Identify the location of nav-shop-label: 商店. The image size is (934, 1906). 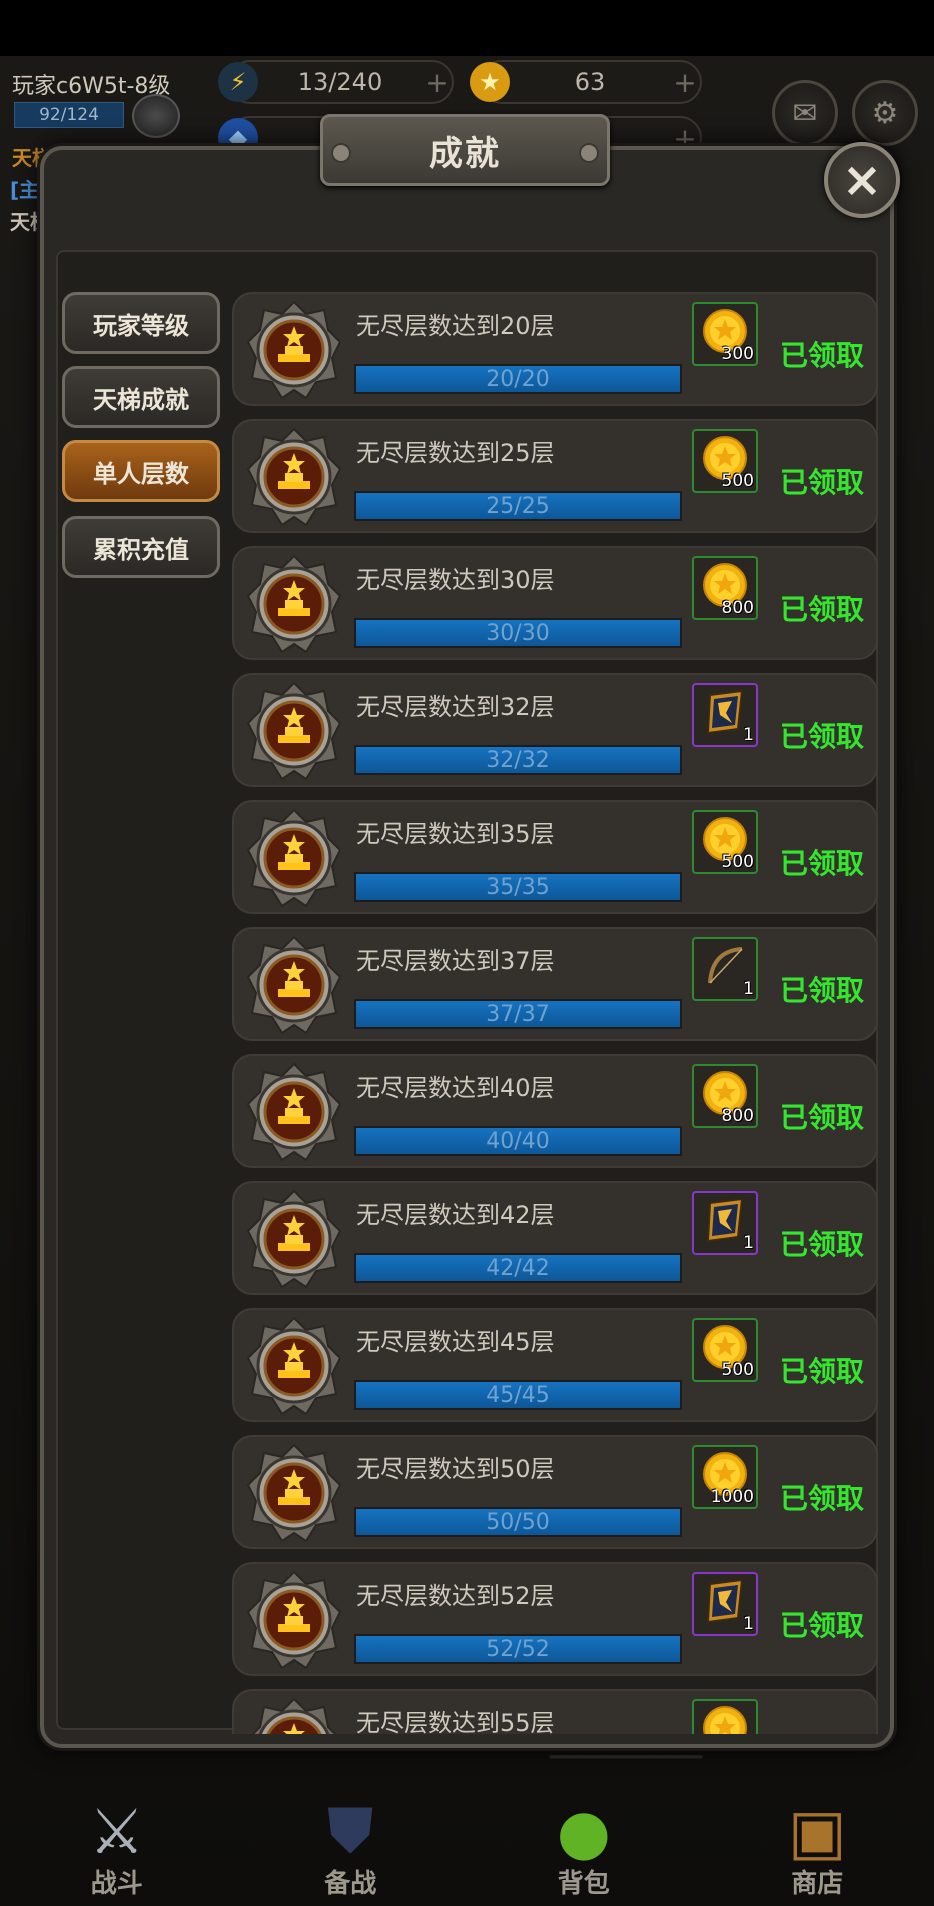
(817, 1884).